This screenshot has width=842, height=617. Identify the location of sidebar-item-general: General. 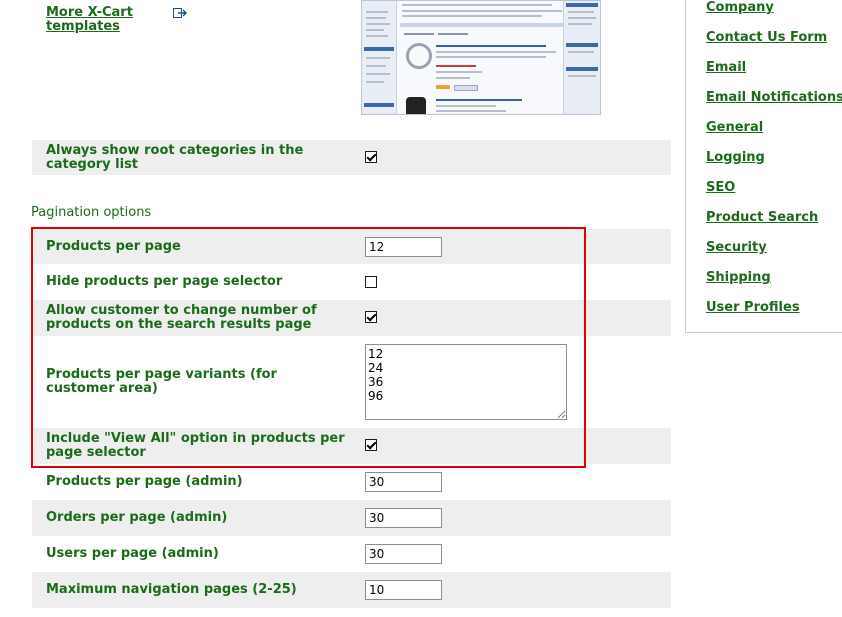
(734, 127).